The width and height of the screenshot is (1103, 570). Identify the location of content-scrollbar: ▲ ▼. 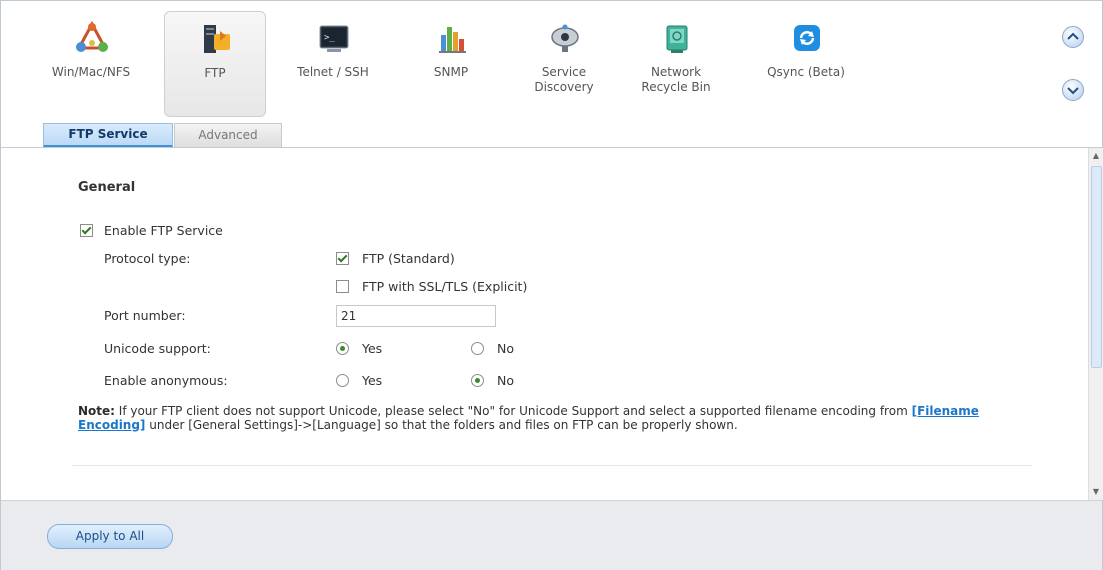
(1095, 324).